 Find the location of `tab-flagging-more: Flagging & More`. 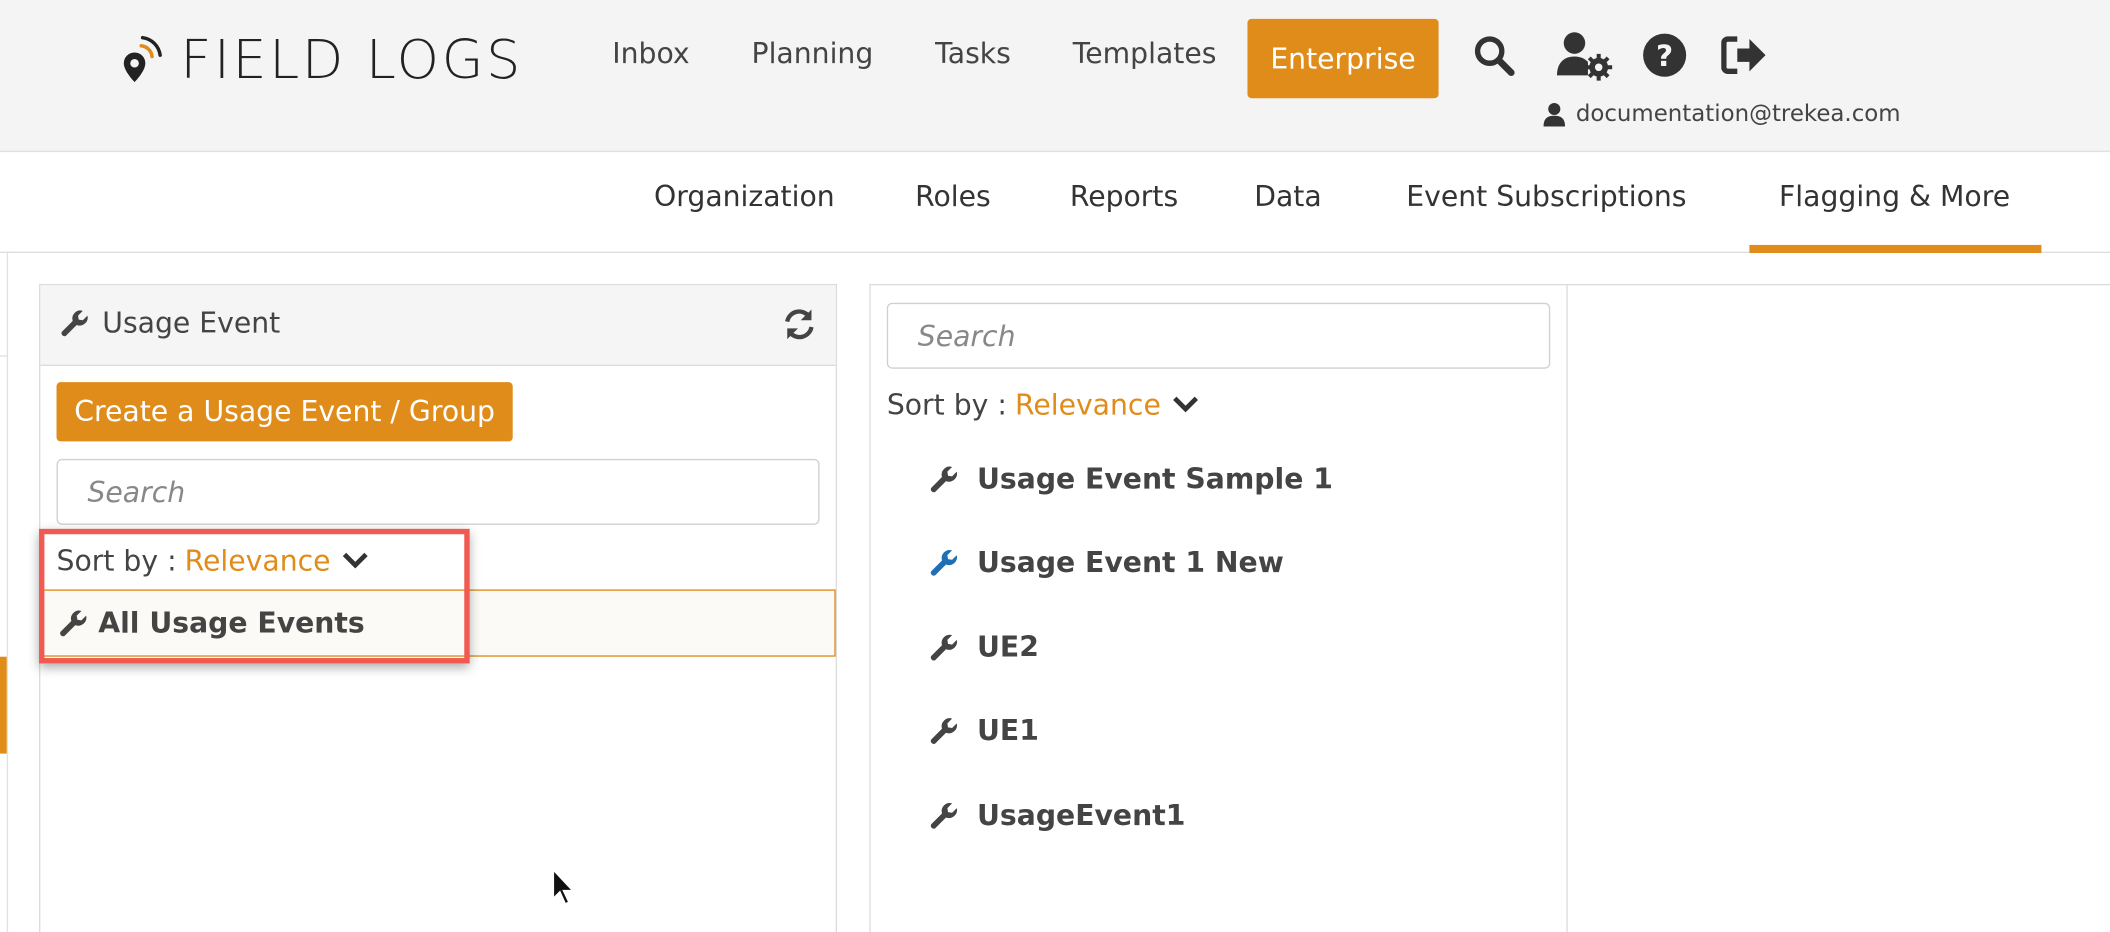

tab-flagging-more: Flagging & More is located at coordinates (1894, 196).